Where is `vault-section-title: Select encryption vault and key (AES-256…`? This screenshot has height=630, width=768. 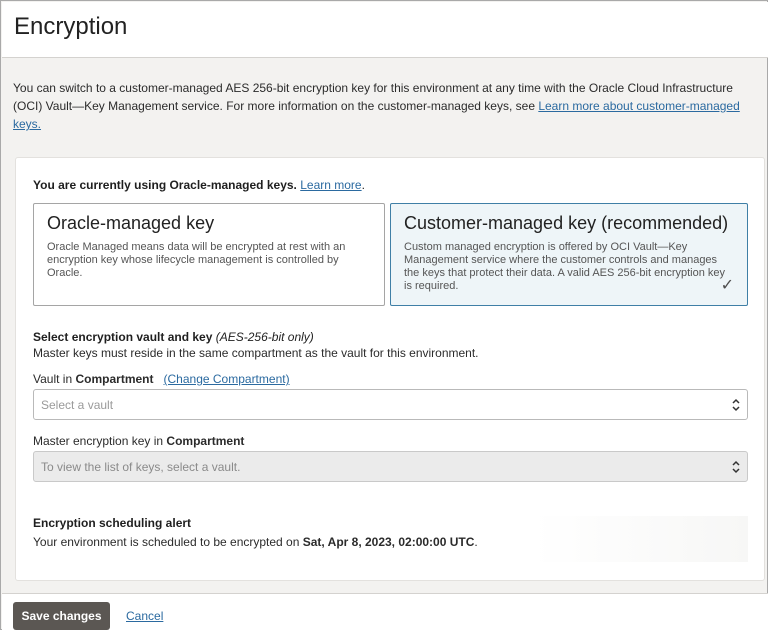 vault-section-title: Select encryption vault and key (AES-256… is located at coordinates (173, 337).